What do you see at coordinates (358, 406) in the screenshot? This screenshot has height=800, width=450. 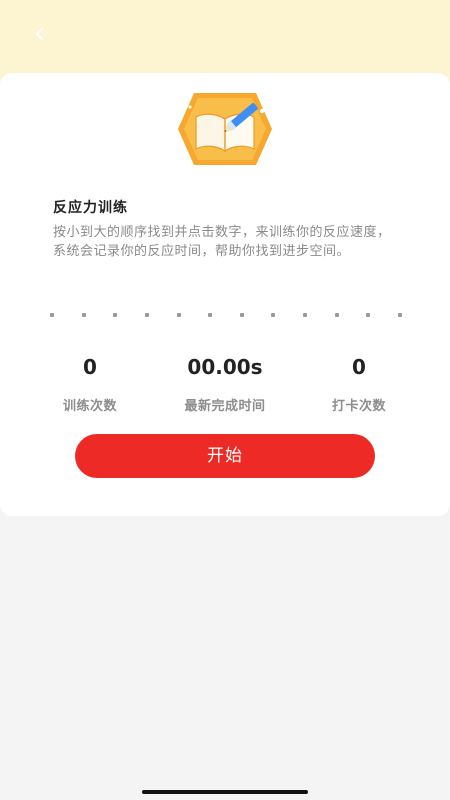 I see `stat-label: 打卡次数` at bounding box center [358, 406].